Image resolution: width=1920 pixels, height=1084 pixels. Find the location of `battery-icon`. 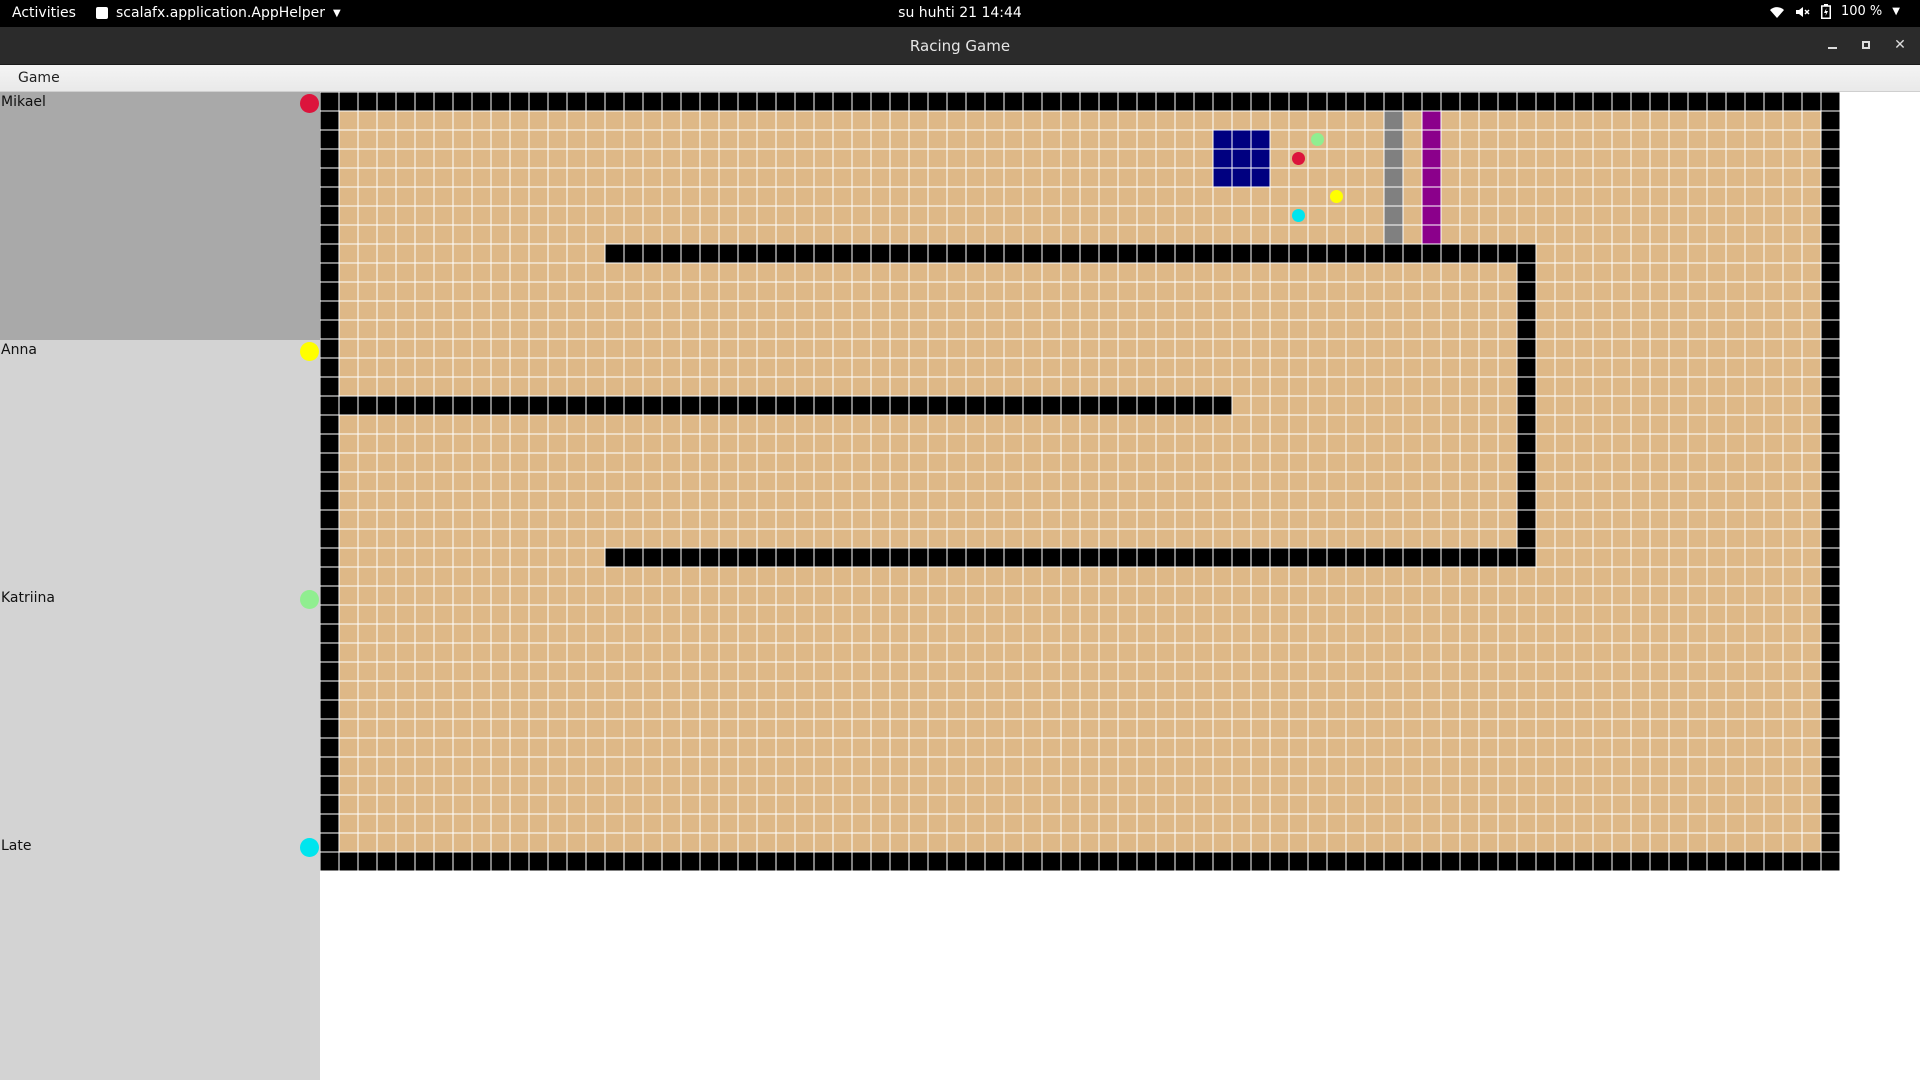

battery-icon is located at coordinates (1825, 11).